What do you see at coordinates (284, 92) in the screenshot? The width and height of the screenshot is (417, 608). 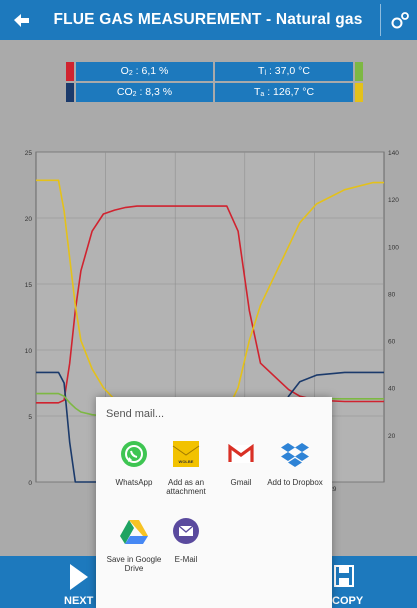 I see `ta-value-cell: Ta : 126,7 °C` at bounding box center [284, 92].